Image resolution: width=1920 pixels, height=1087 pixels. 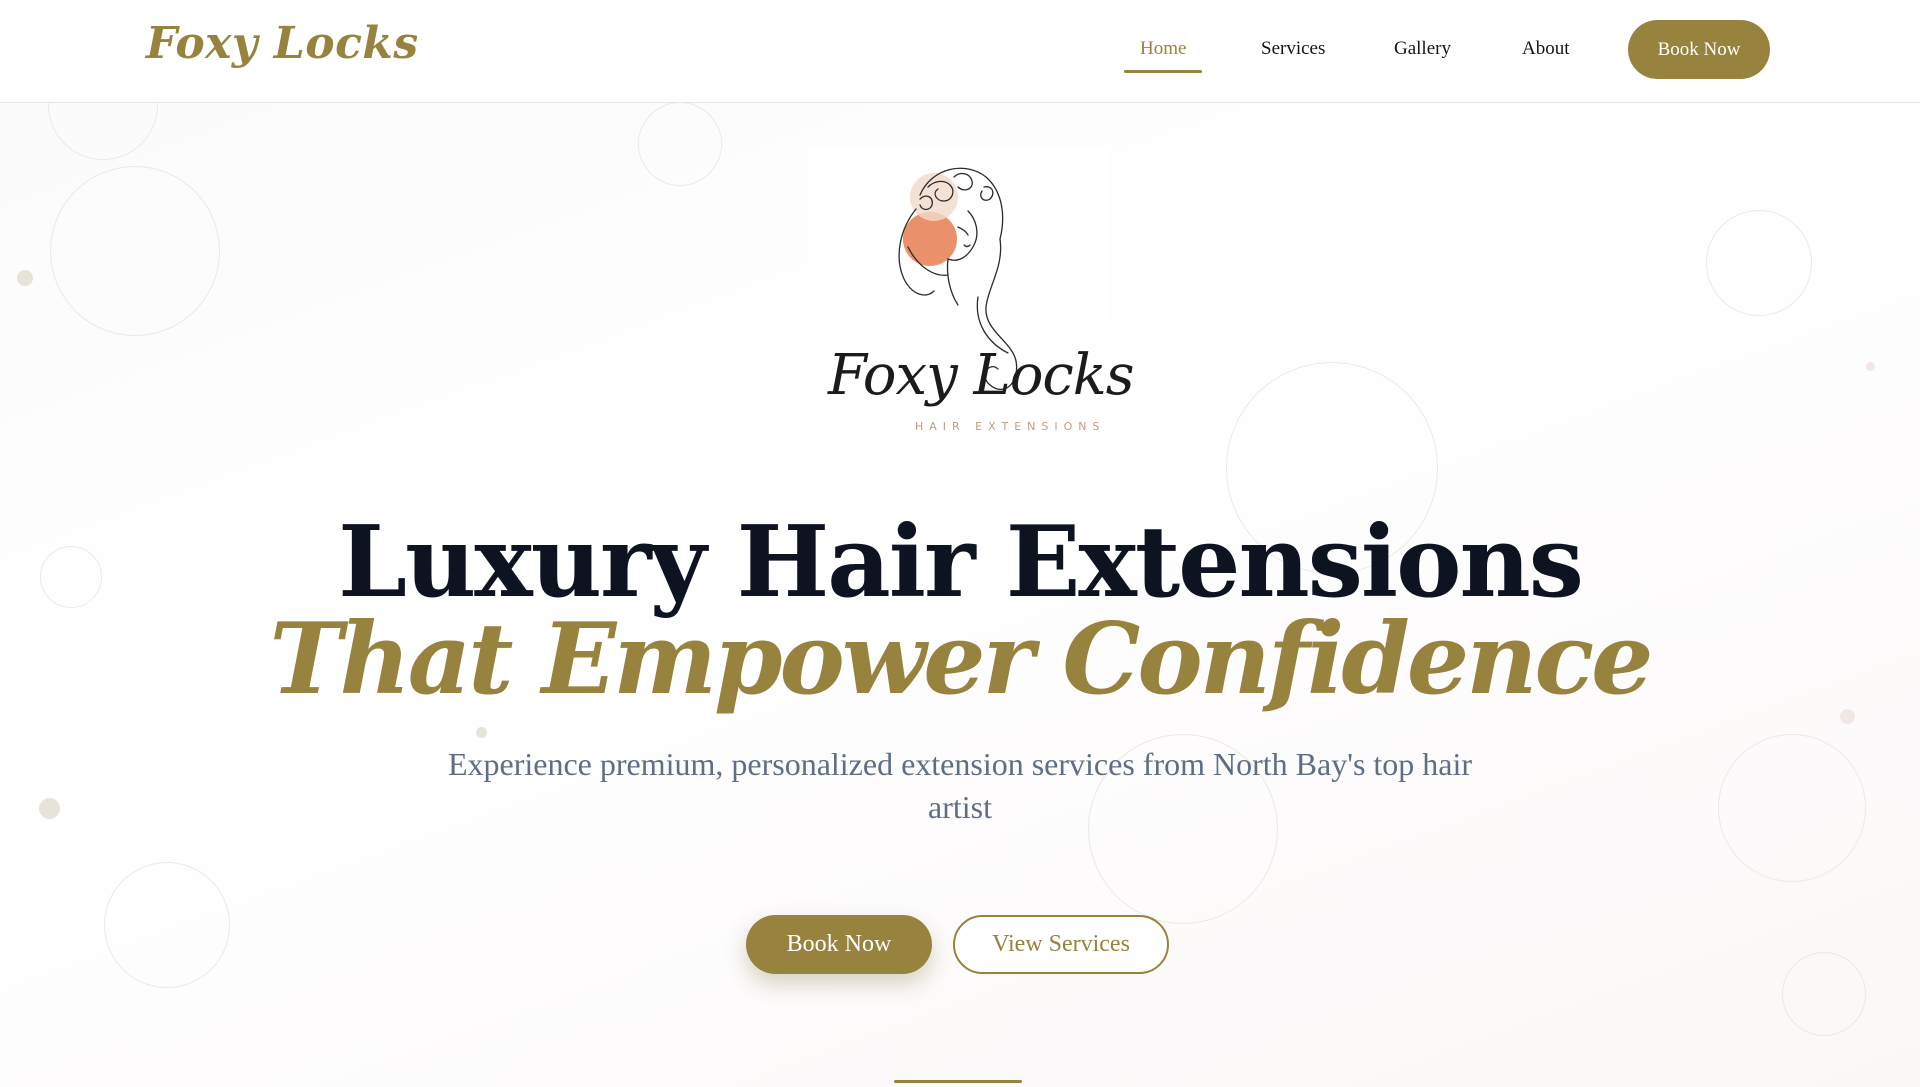 What do you see at coordinates (839, 944) in the screenshot?
I see `hero-book-now-button: Book Now` at bounding box center [839, 944].